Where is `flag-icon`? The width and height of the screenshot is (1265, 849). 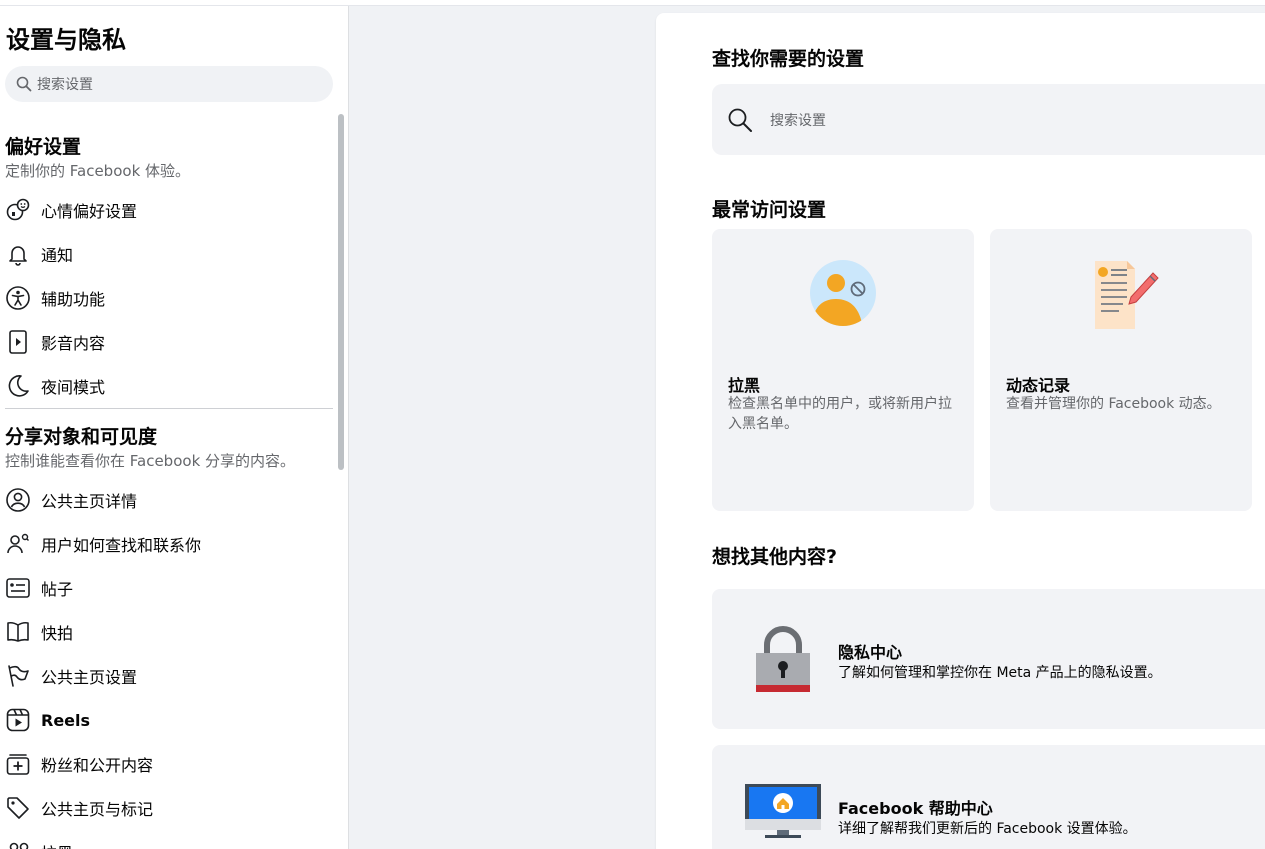 flag-icon is located at coordinates (18, 676).